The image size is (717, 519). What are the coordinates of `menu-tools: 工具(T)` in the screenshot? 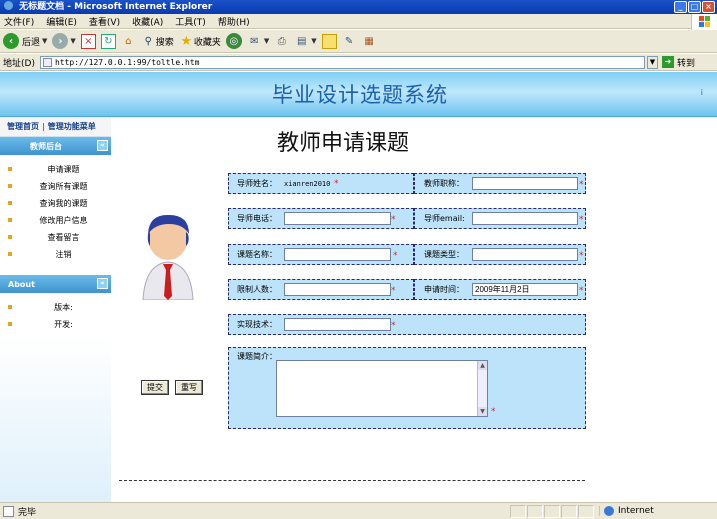 It's located at (190, 21).